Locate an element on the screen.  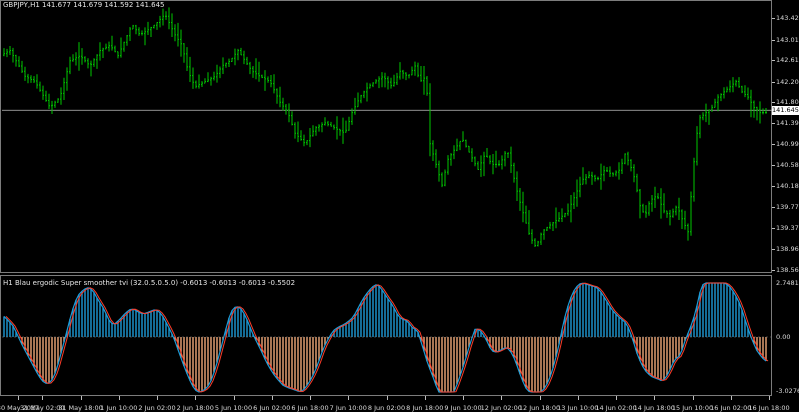
time-tick-label: 1 Jun 10:00 is located at coordinates (119, 408).